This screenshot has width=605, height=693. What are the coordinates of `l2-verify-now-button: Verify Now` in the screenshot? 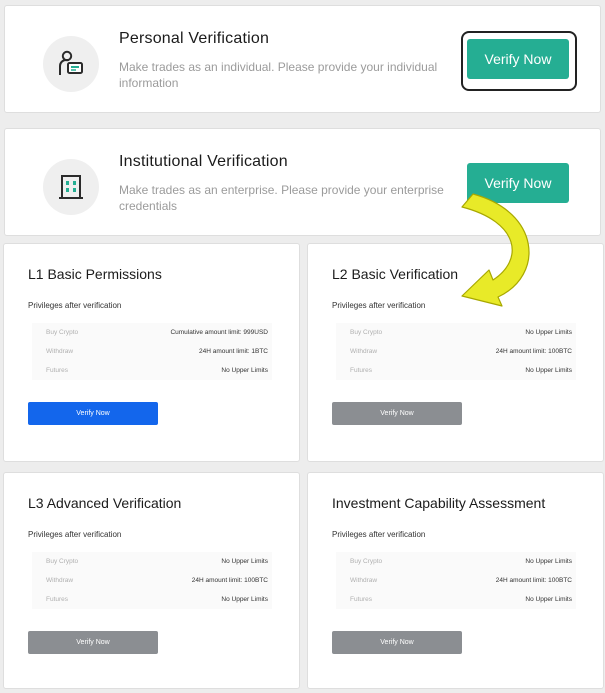 It's located at (397, 413).